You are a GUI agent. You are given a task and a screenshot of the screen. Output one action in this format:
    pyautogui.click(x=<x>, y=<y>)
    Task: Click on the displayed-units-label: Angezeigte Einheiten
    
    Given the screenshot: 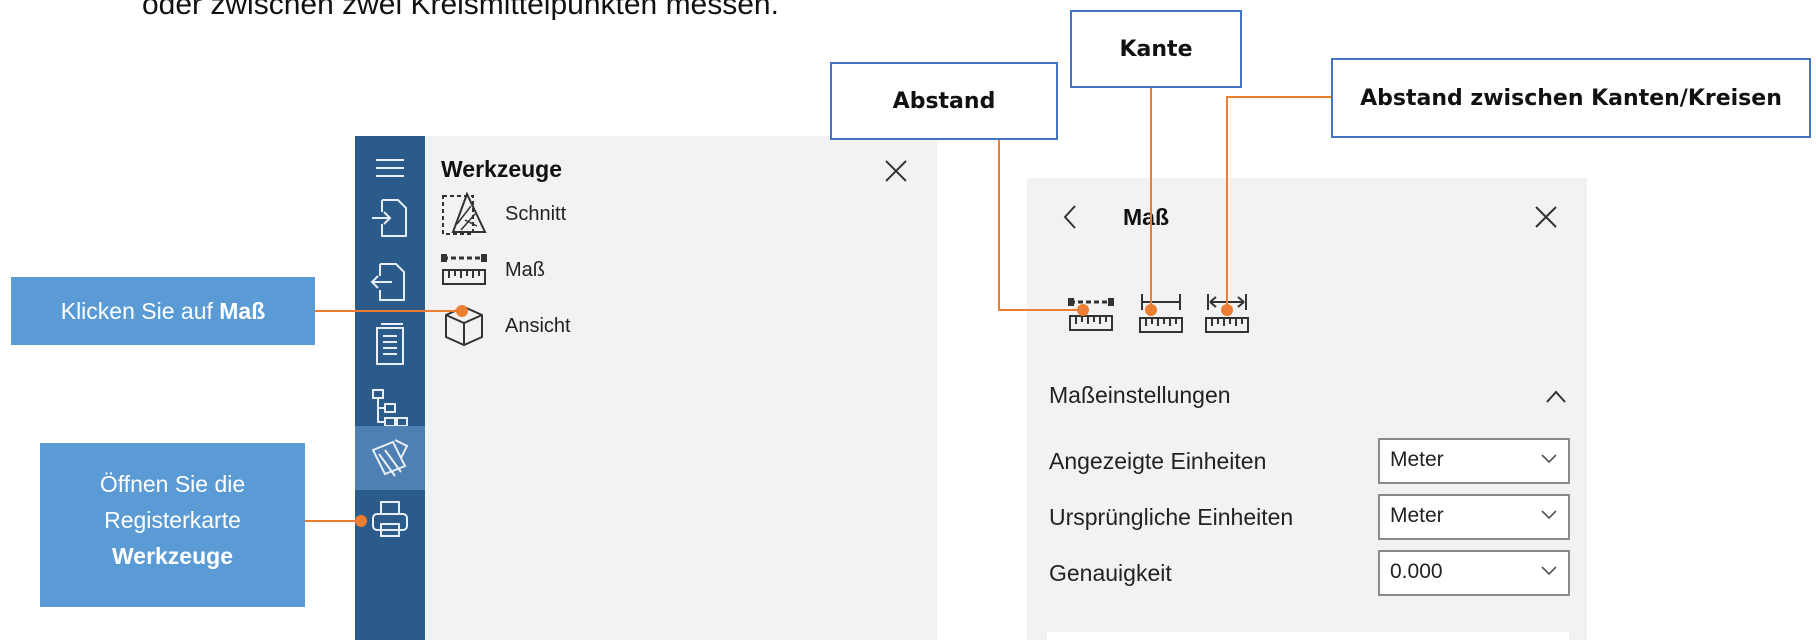 What is the action you would take?
    pyautogui.click(x=1158, y=461)
    